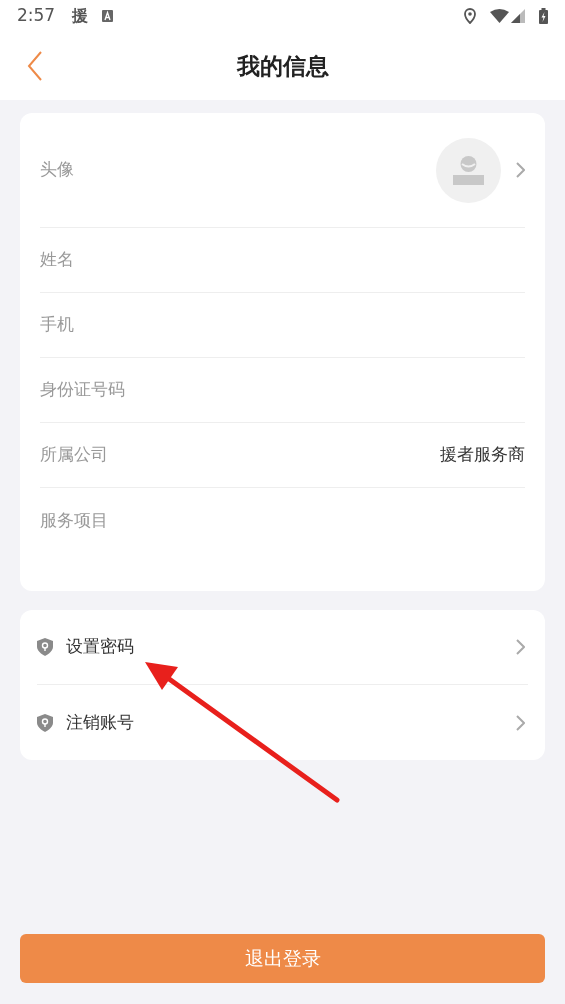 The image size is (565, 1004). What do you see at coordinates (74, 455) in the screenshot?
I see `field-label: 所属公司` at bounding box center [74, 455].